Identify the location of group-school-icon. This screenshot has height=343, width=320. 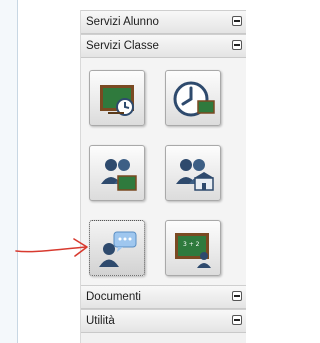
(195, 175).